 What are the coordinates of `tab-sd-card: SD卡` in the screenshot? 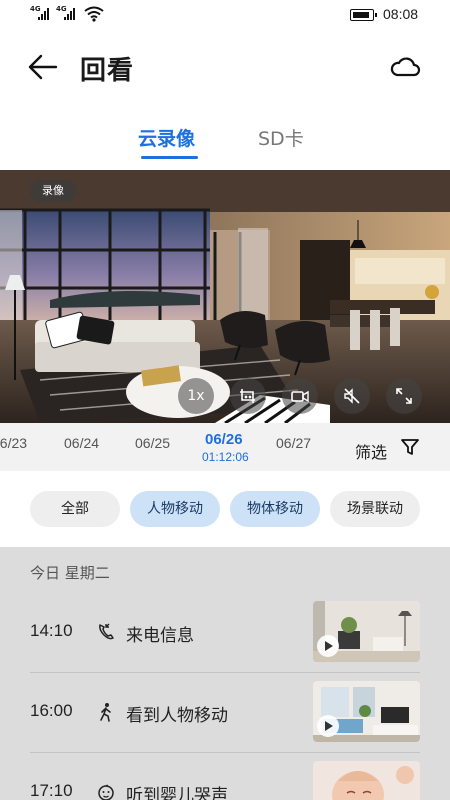 It's located at (281, 137).